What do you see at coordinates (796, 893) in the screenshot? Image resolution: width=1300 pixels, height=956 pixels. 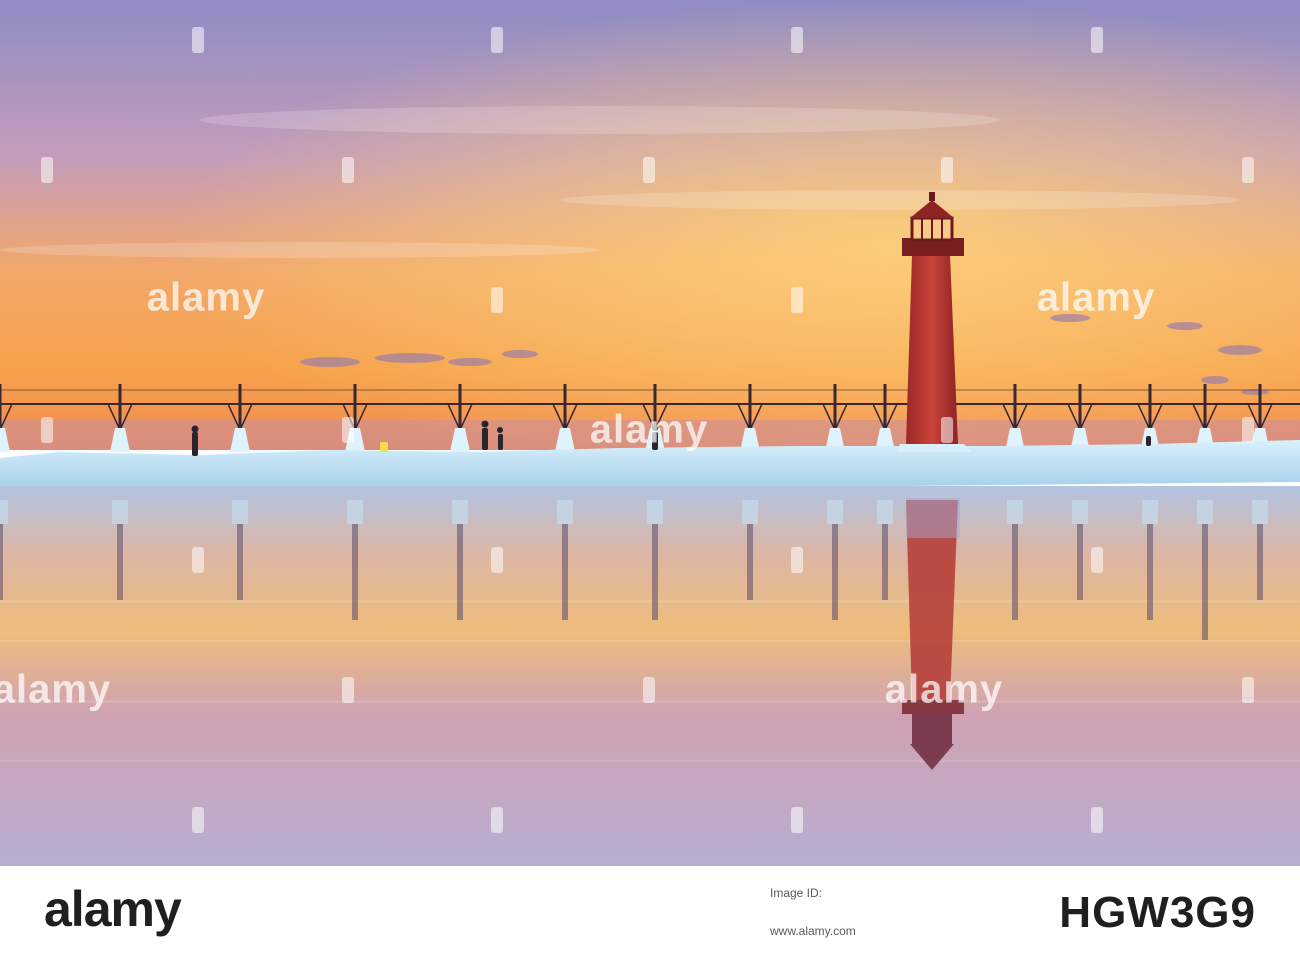 I see `image-id-label: Image ID:` at bounding box center [796, 893].